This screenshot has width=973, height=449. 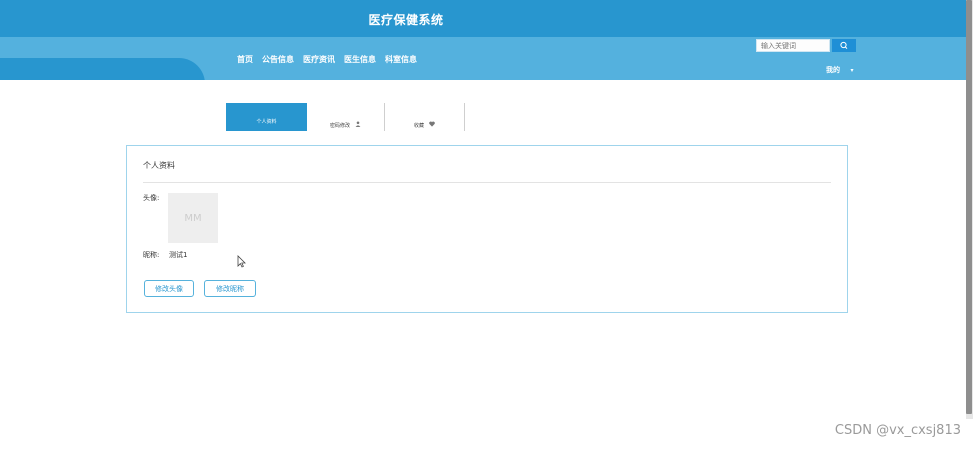 What do you see at coordinates (102, 69) in the screenshot?
I see `nav-decoration` at bounding box center [102, 69].